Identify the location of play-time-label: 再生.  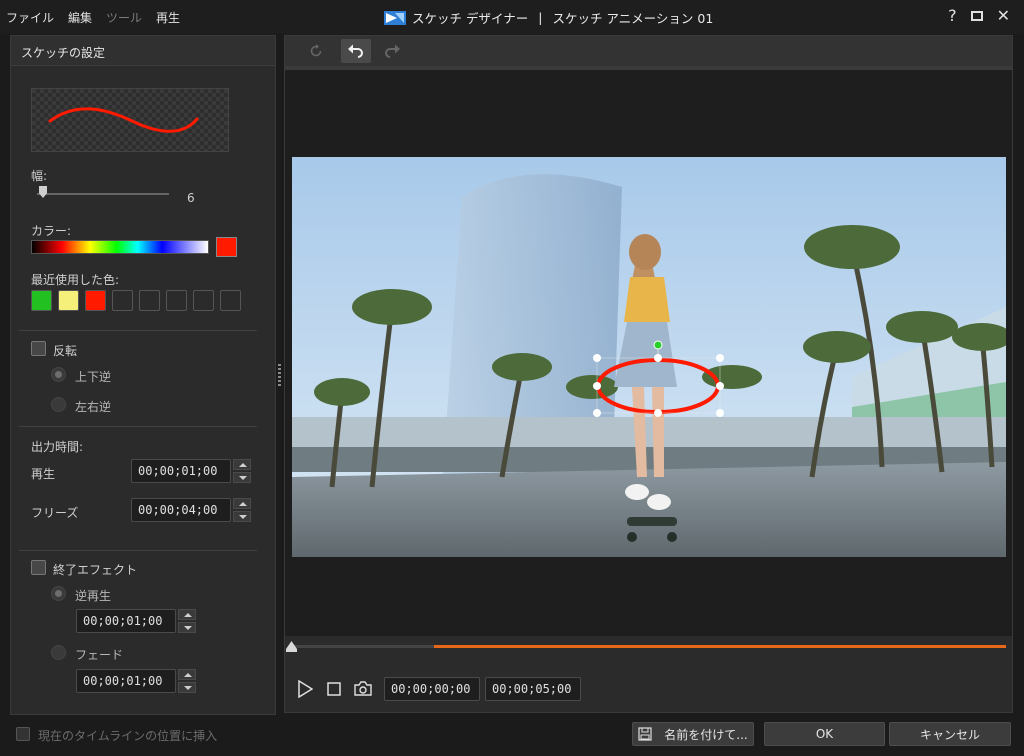
(43, 474).